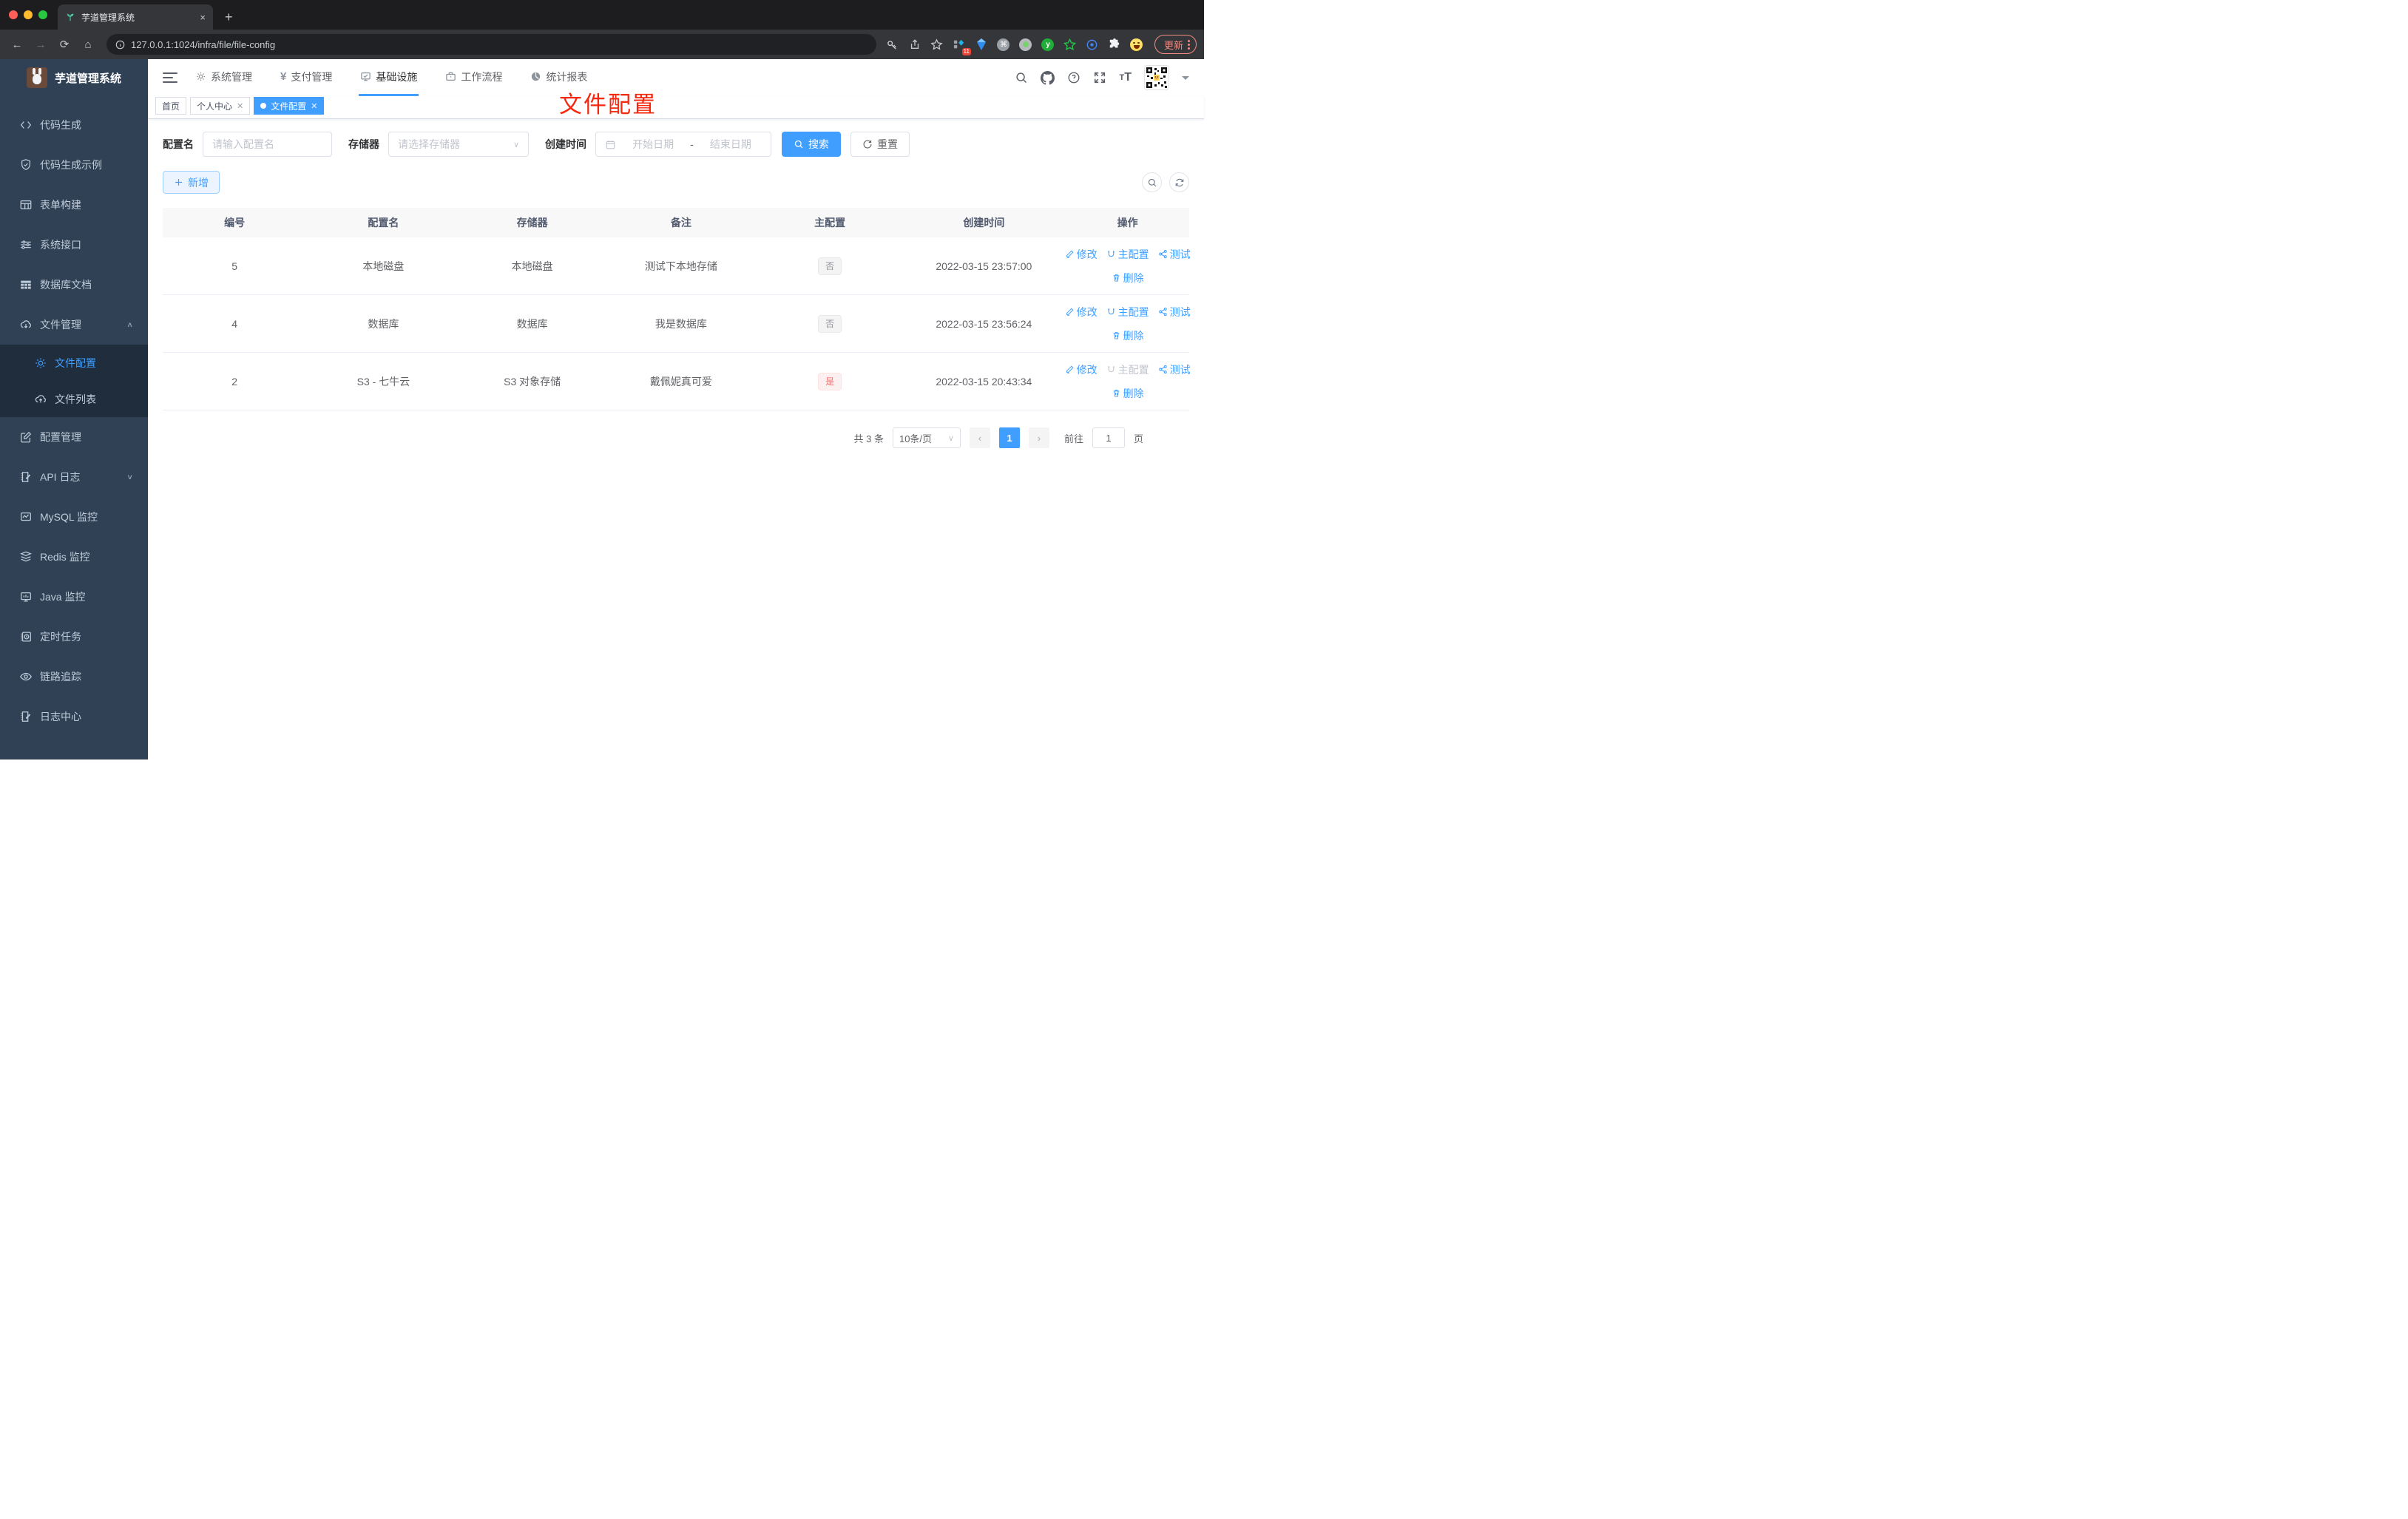 Image resolution: width=2408 pixels, height=1519 pixels. What do you see at coordinates (74, 517) in the screenshot?
I see `sidebar-item-mysql-monitor: MySQL 监控` at bounding box center [74, 517].